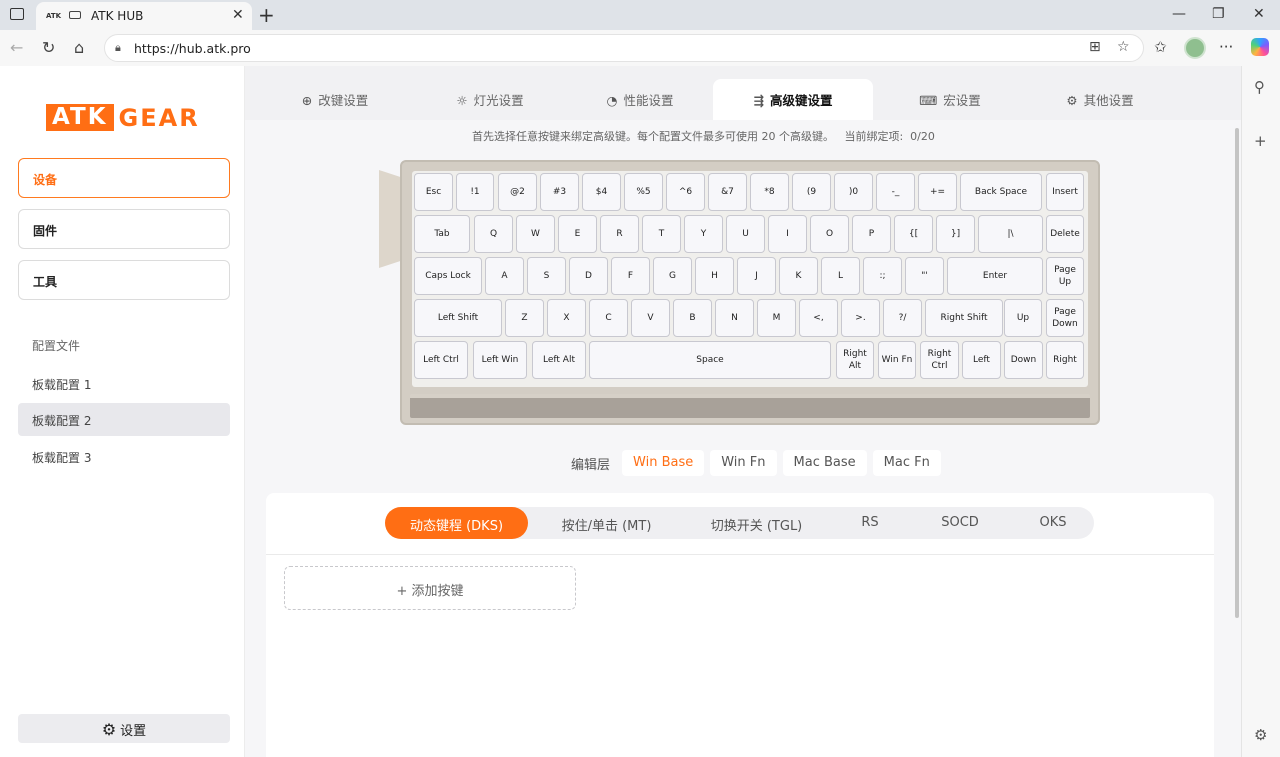 This screenshot has height=757, width=1280. I want to click on key: Delete, so click(1065, 234).